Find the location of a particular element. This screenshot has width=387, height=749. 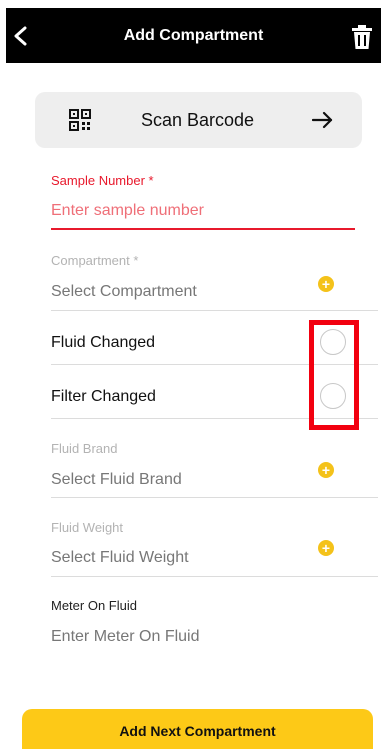

highlight-box is located at coordinates (334, 375).